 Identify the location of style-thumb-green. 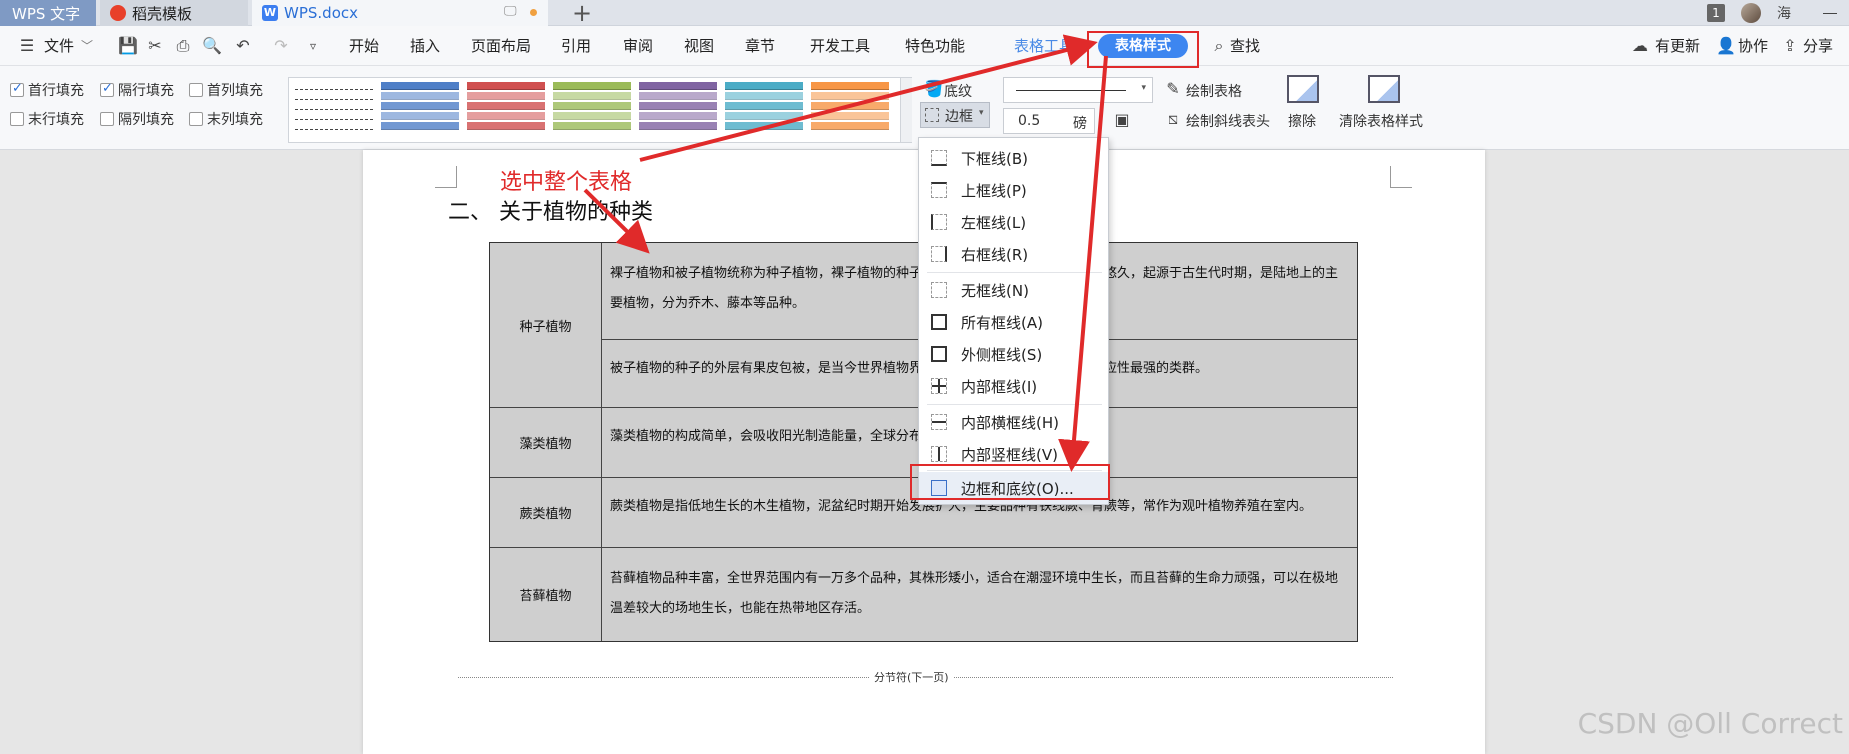
(592, 110).